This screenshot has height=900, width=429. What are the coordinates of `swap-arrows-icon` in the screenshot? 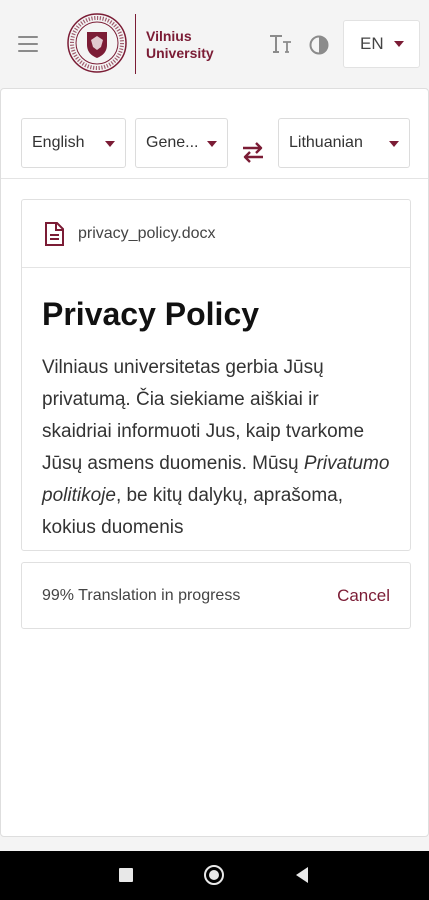 It's located at (253, 152).